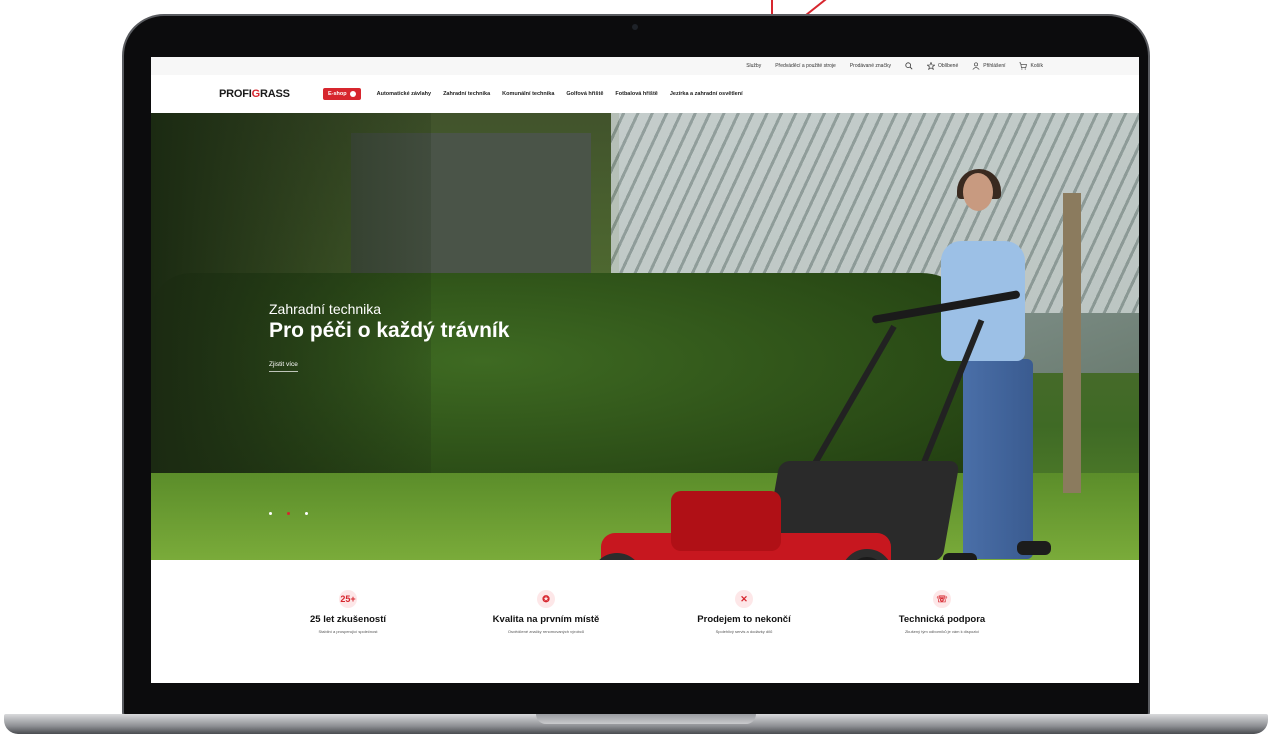 This screenshot has width=1272, height=740. Describe the element at coordinates (998, 459) in the screenshot. I see `woman-figure` at that location.